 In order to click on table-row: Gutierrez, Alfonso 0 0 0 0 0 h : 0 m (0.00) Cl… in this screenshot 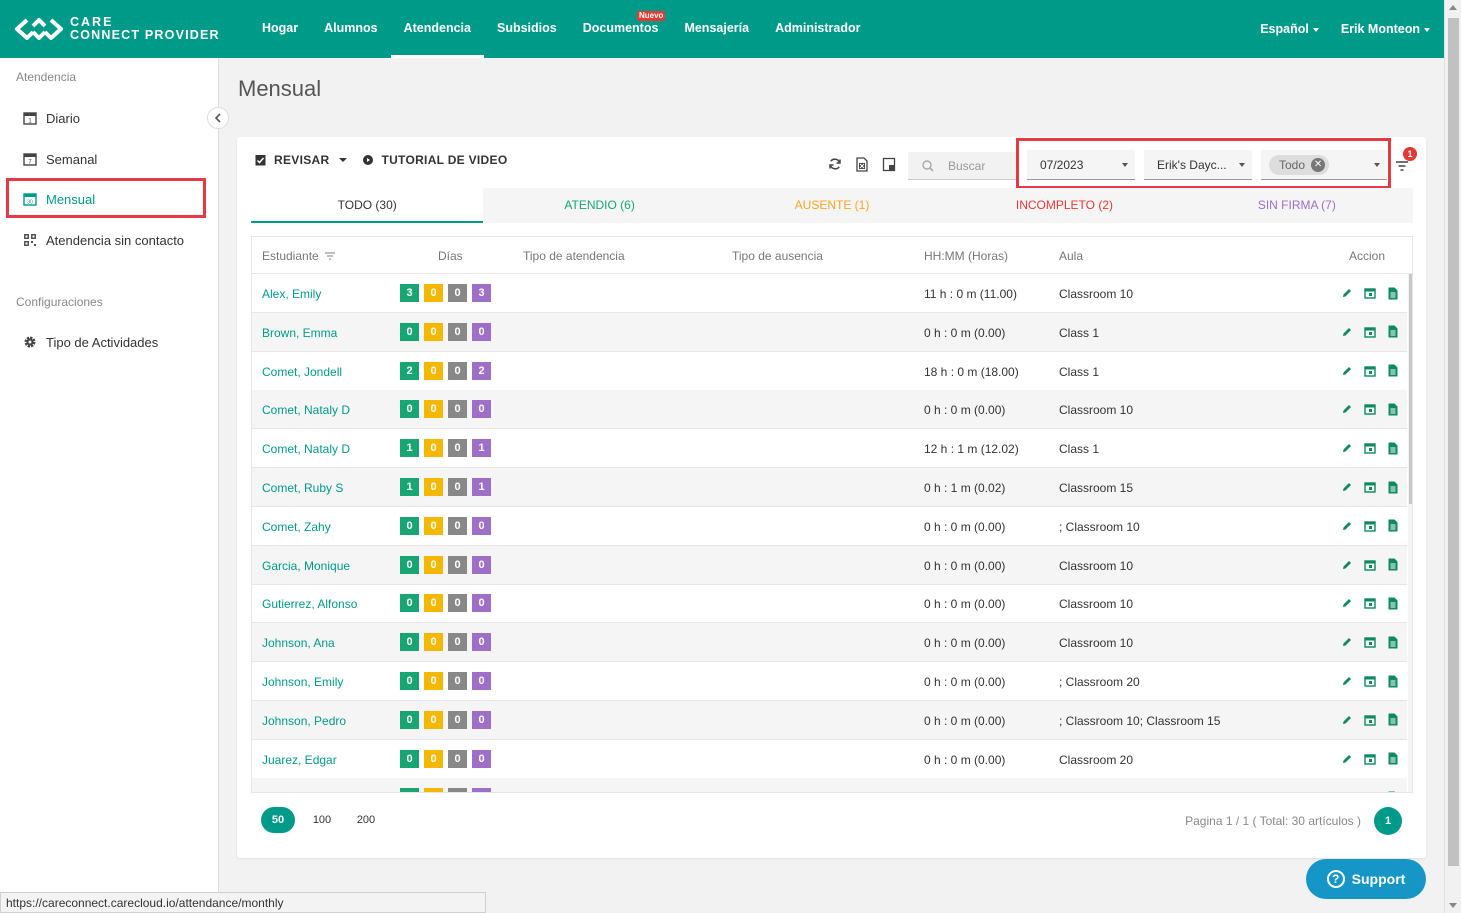, I will do `click(829, 604)`.